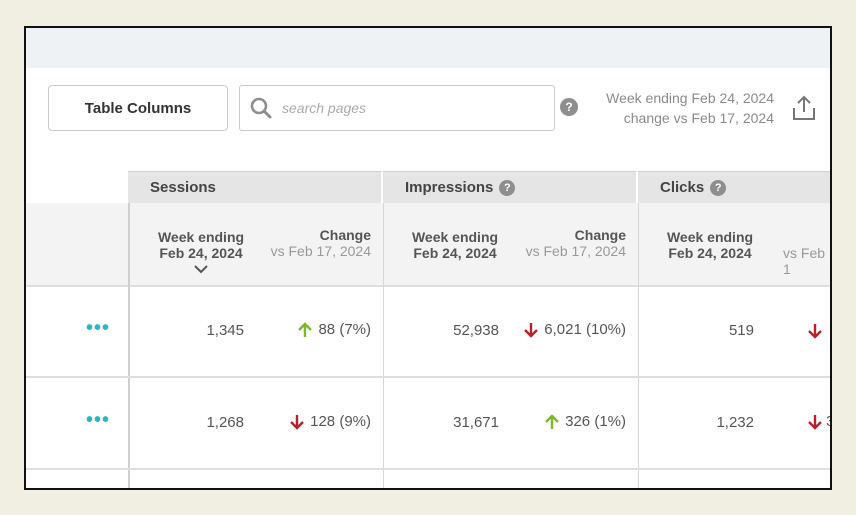 Image resolution: width=856 pixels, height=515 pixels. Describe the element at coordinates (476, 422) in the screenshot. I see `impressions-value: 31,671` at that location.